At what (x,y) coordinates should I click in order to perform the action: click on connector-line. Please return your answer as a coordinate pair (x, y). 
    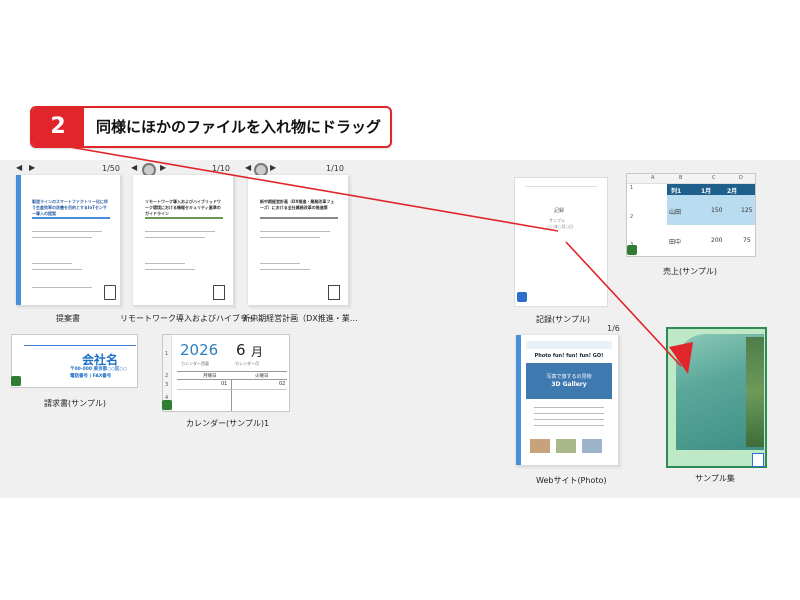
    Looking at the image, I should click on (308, 188).